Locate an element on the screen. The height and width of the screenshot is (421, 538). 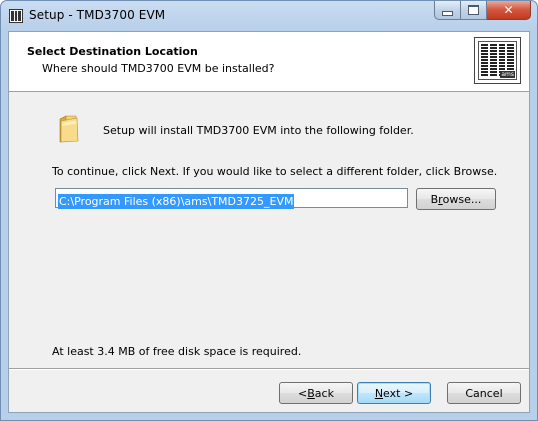
page-title: Select Destination Location is located at coordinates (112, 51).